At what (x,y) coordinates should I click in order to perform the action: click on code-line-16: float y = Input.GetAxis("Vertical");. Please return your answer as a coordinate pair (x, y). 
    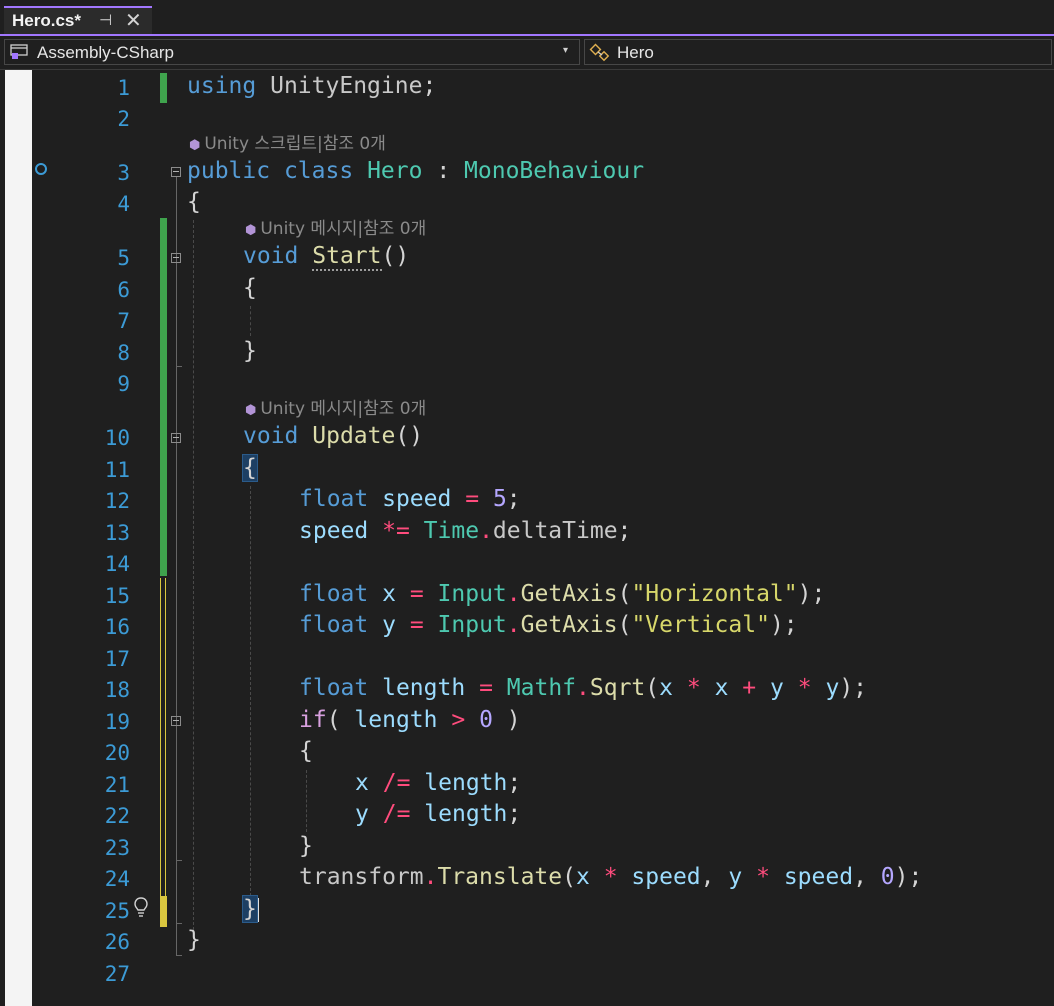
    Looking at the image, I should click on (548, 625).